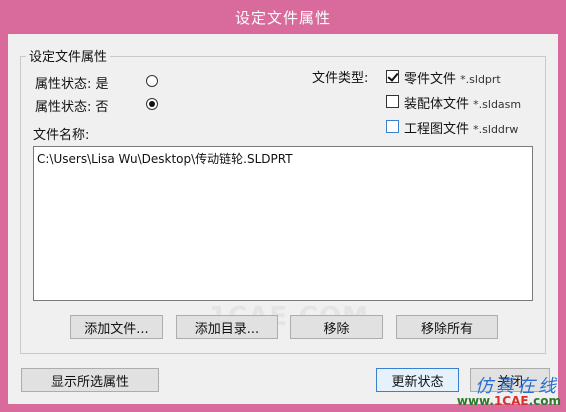 This screenshot has width=566, height=412. What do you see at coordinates (336, 327) in the screenshot?
I see `remove-button: 移除` at bounding box center [336, 327].